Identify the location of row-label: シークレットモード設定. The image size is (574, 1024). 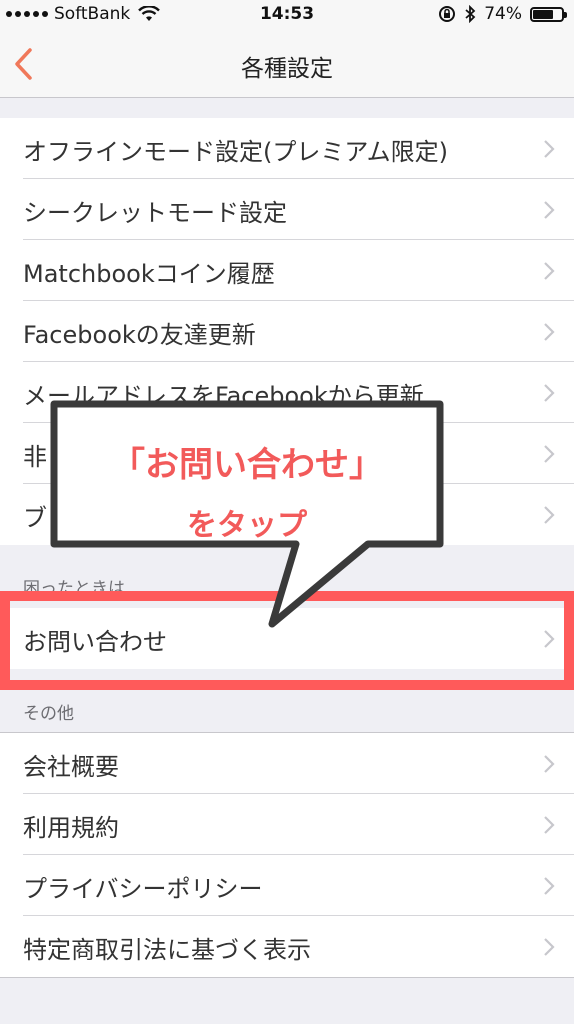
(155, 213).